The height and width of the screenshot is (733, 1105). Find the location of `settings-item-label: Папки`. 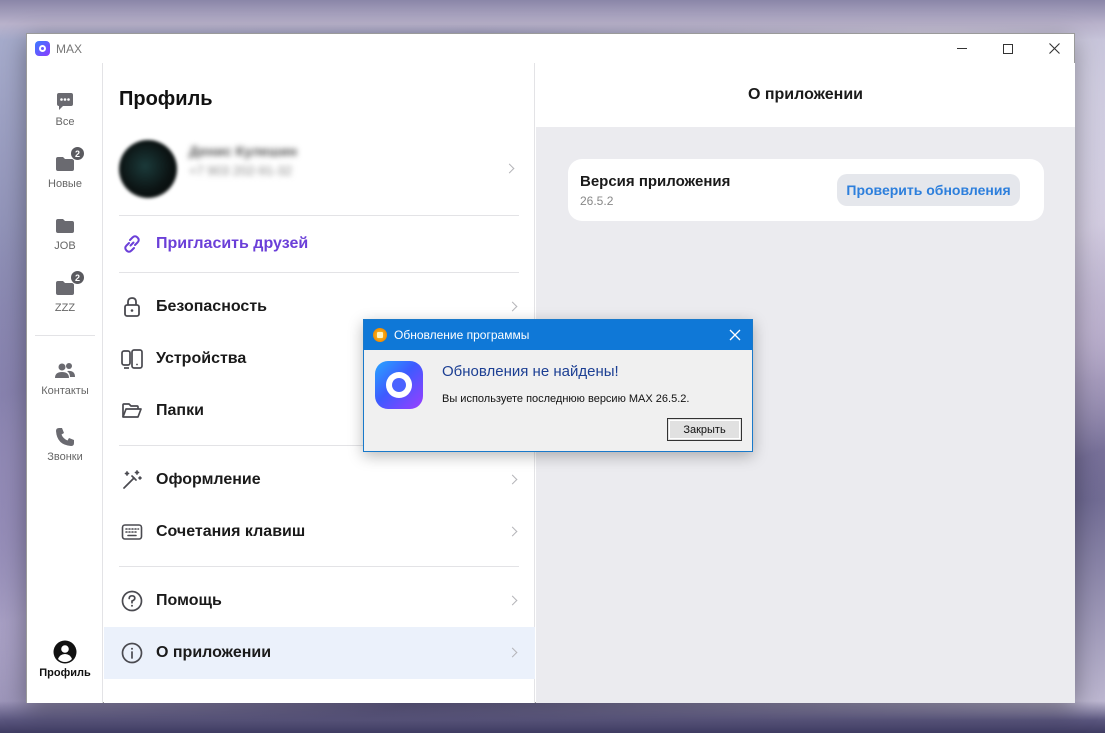

settings-item-label: Папки is located at coordinates (180, 410).